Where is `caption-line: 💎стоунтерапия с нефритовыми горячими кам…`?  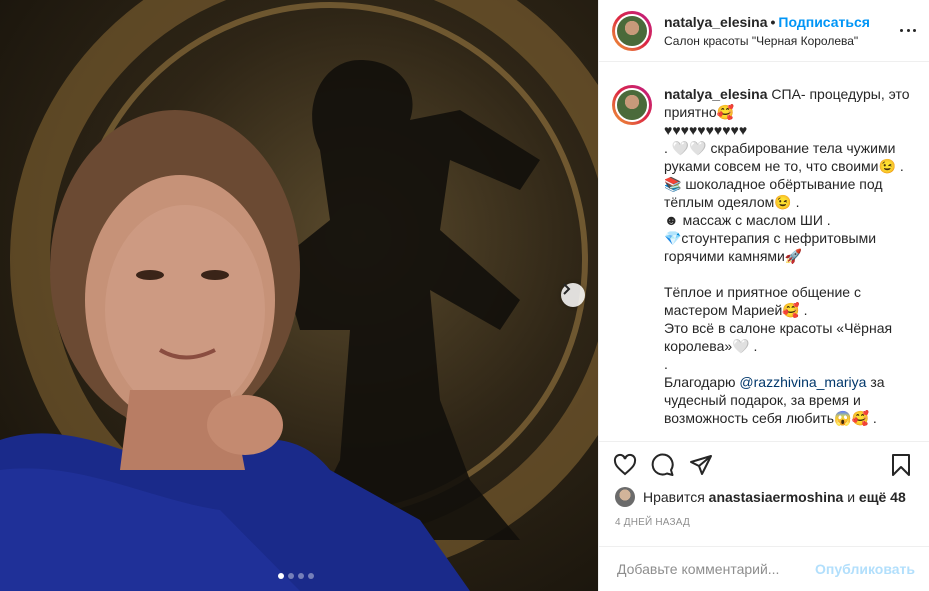
caption-line: 💎стоунтерапия с нефритовыми горячими кам… is located at coordinates (770, 247).